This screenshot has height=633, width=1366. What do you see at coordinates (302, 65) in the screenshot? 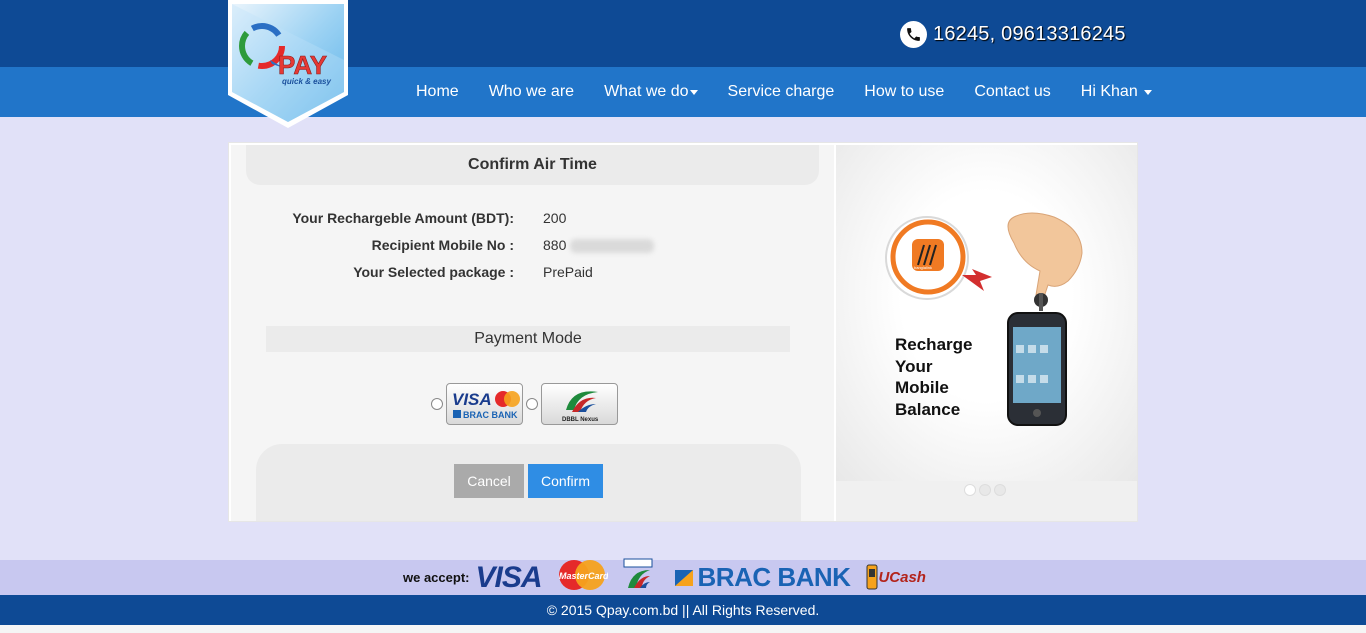
I see `logo-text: PAY` at bounding box center [302, 65].